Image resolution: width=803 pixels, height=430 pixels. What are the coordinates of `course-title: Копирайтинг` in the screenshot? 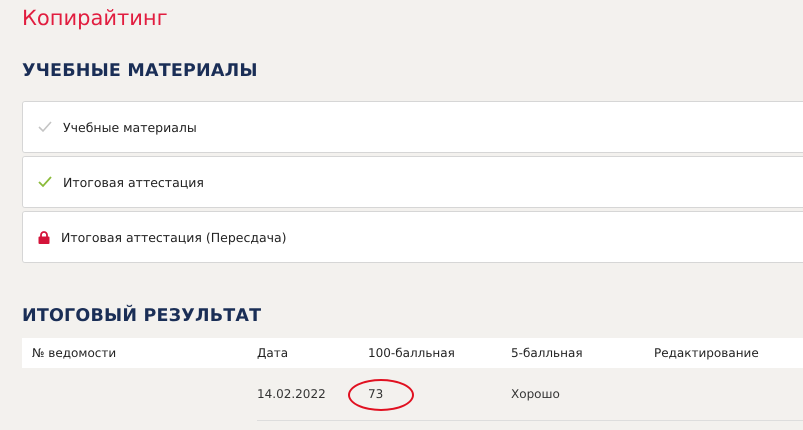 It's located at (95, 18).